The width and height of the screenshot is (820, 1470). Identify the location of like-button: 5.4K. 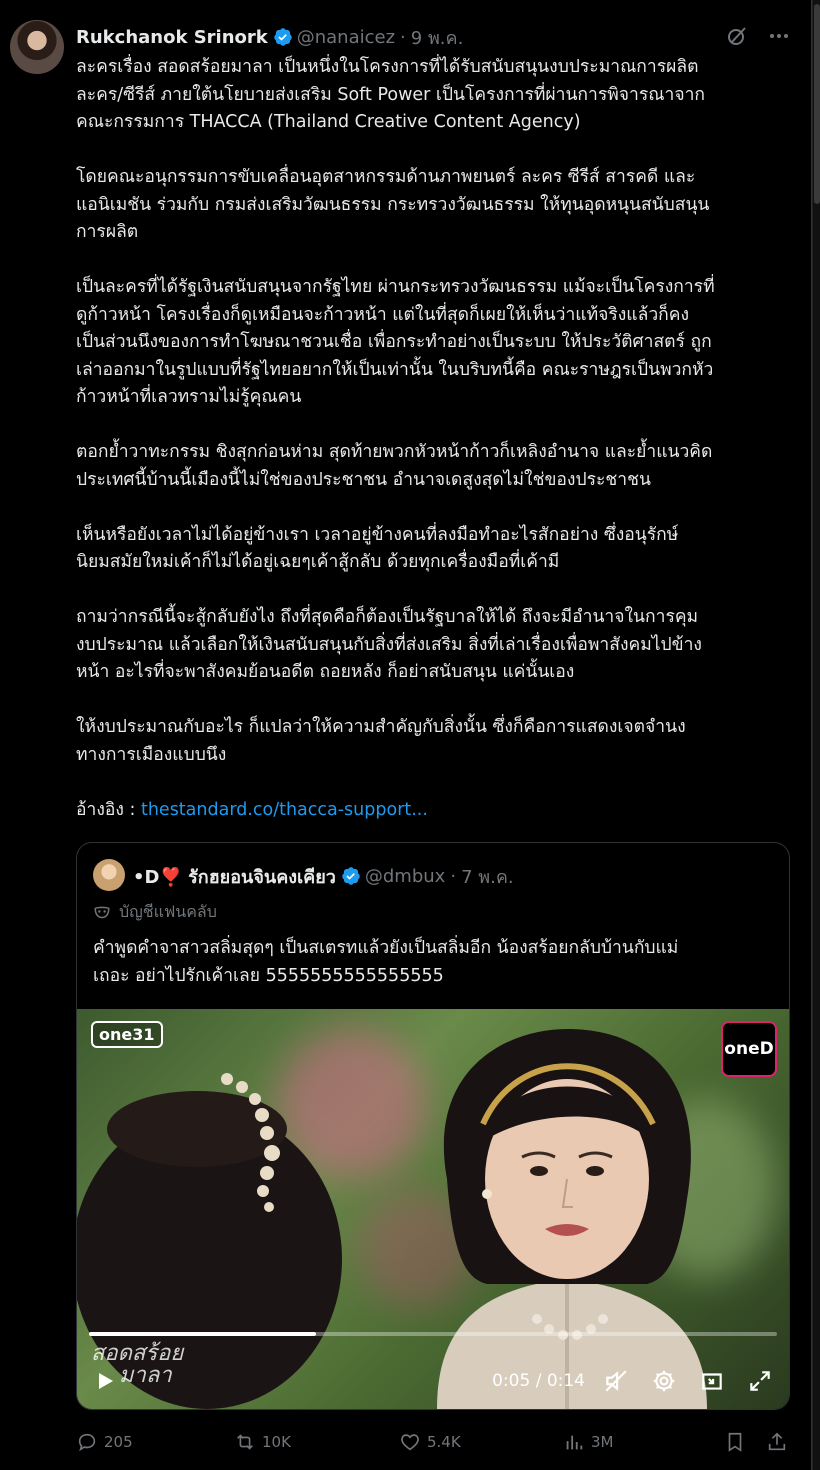
(430, 1442).